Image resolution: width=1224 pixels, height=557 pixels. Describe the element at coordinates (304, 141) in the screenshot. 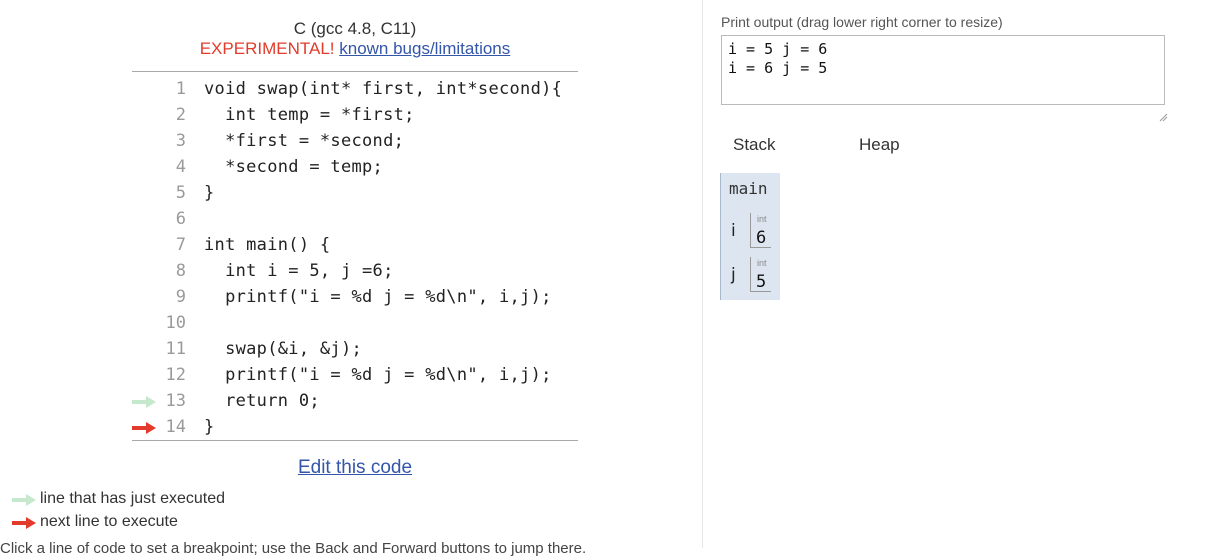

I see `code-text: *first = *second;` at that location.